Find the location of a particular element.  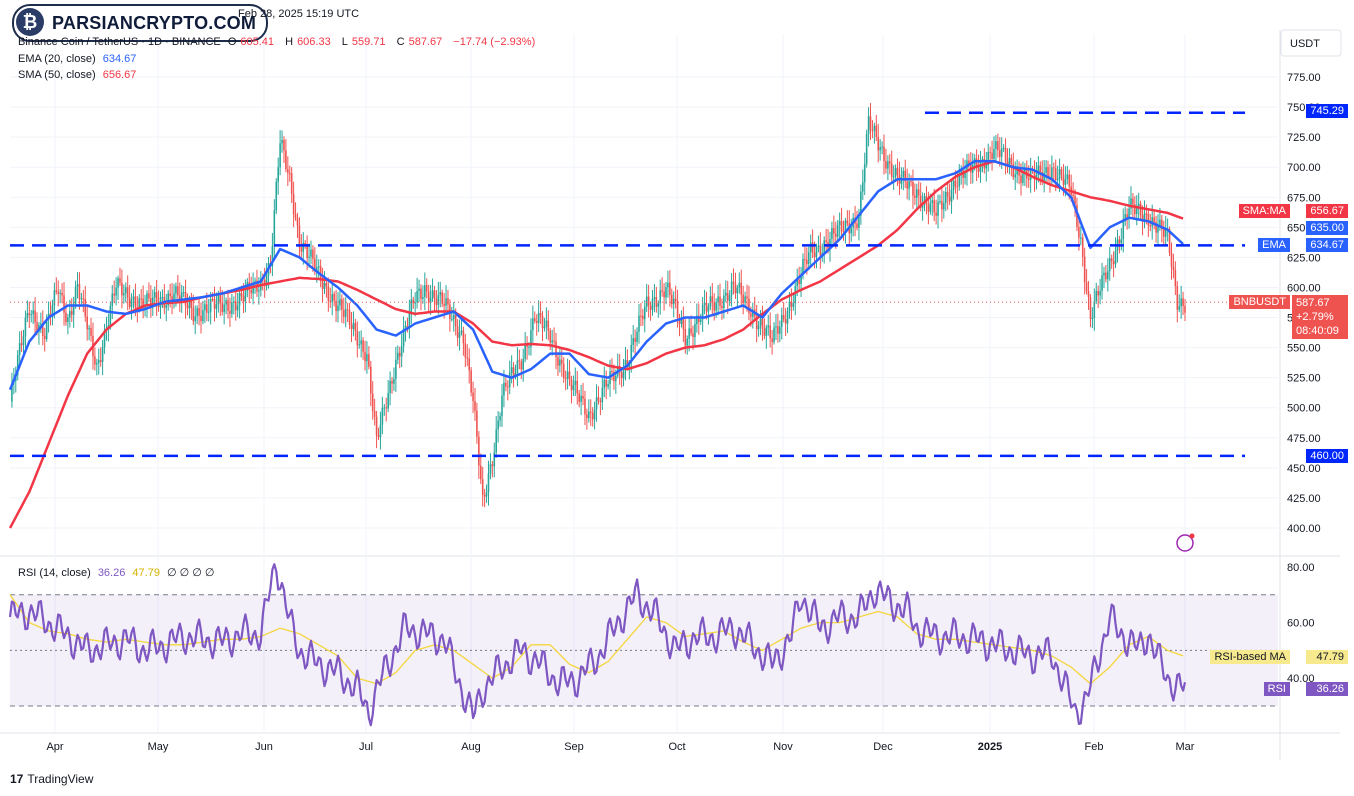

time-tick-label: Mar is located at coordinates (1185, 747).